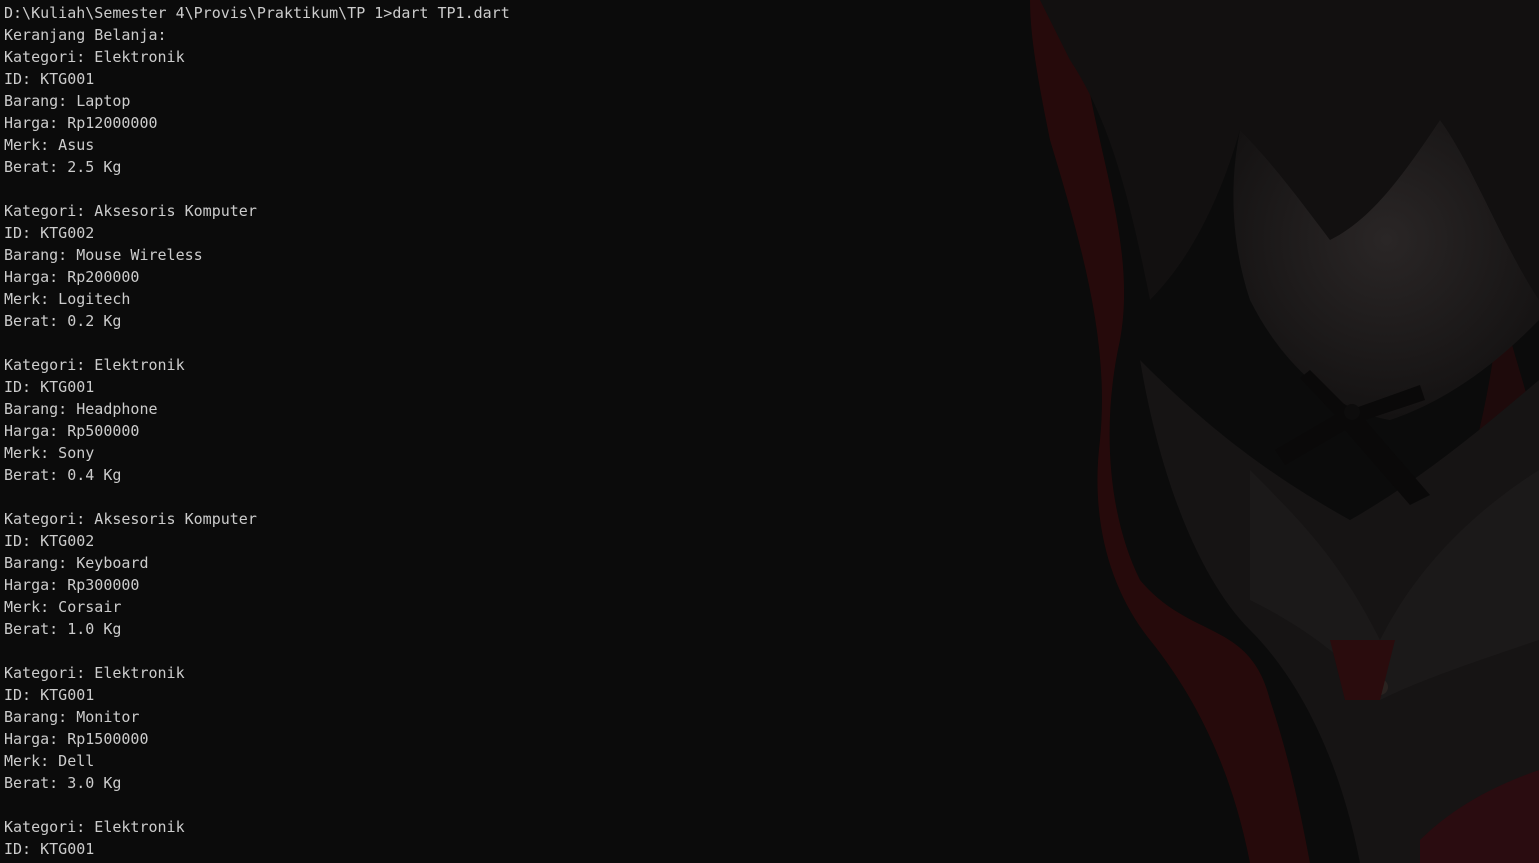  I want to click on output-line: Berat: 0.4 Kg, so click(63, 475).